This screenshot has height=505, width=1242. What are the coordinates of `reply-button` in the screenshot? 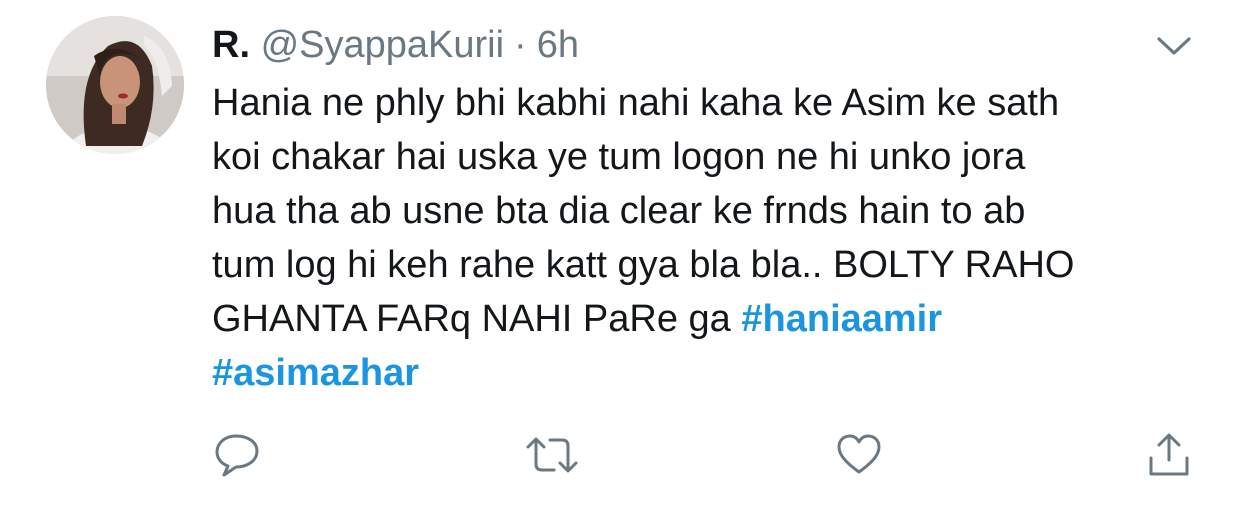 It's located at (237, 455).